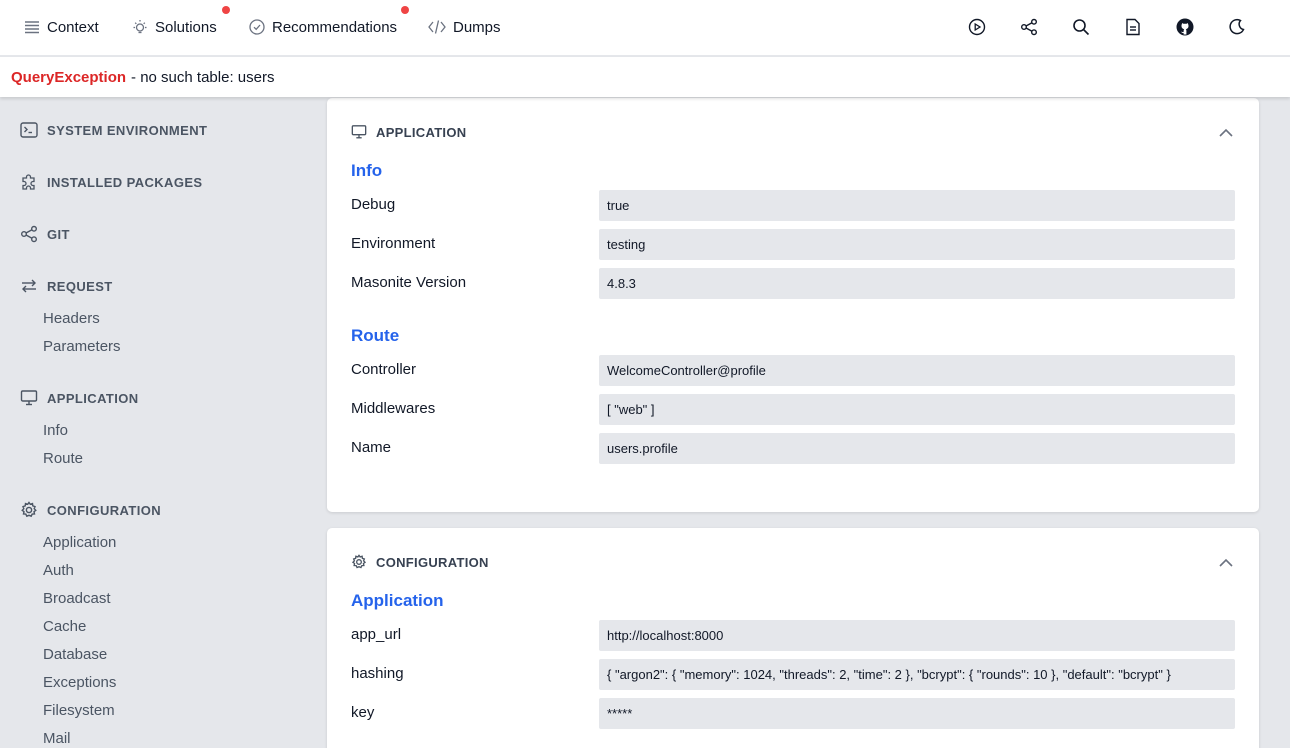 This screenshot has width=1290, height=748. I want to click on row-label-hashing: hashing, so click(377, 673).